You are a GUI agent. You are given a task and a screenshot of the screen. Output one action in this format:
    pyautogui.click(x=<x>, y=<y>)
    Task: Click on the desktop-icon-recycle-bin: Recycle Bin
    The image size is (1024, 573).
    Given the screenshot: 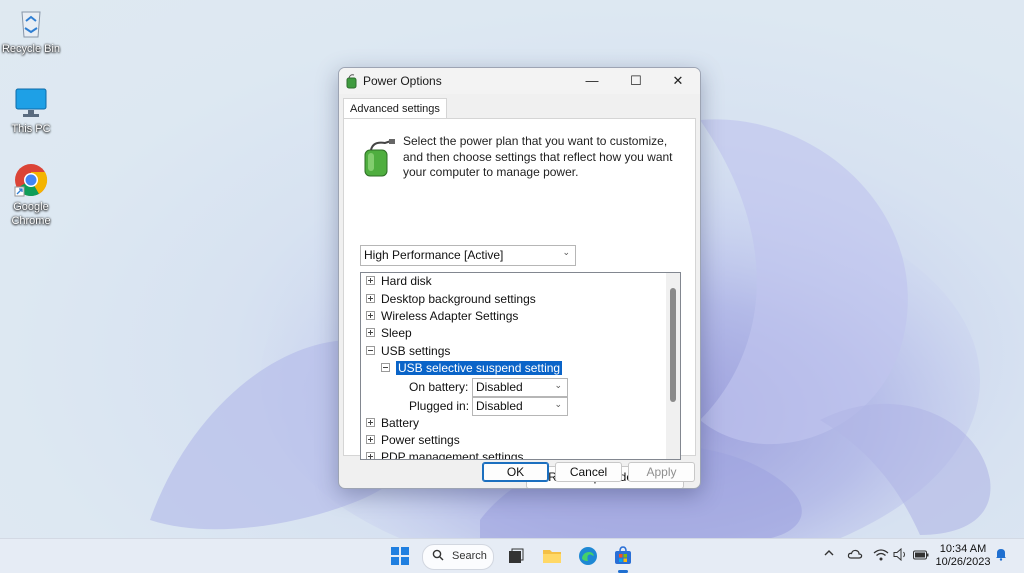 What is the action you would take?
    pyautogui.click(x=31, y=30)
    